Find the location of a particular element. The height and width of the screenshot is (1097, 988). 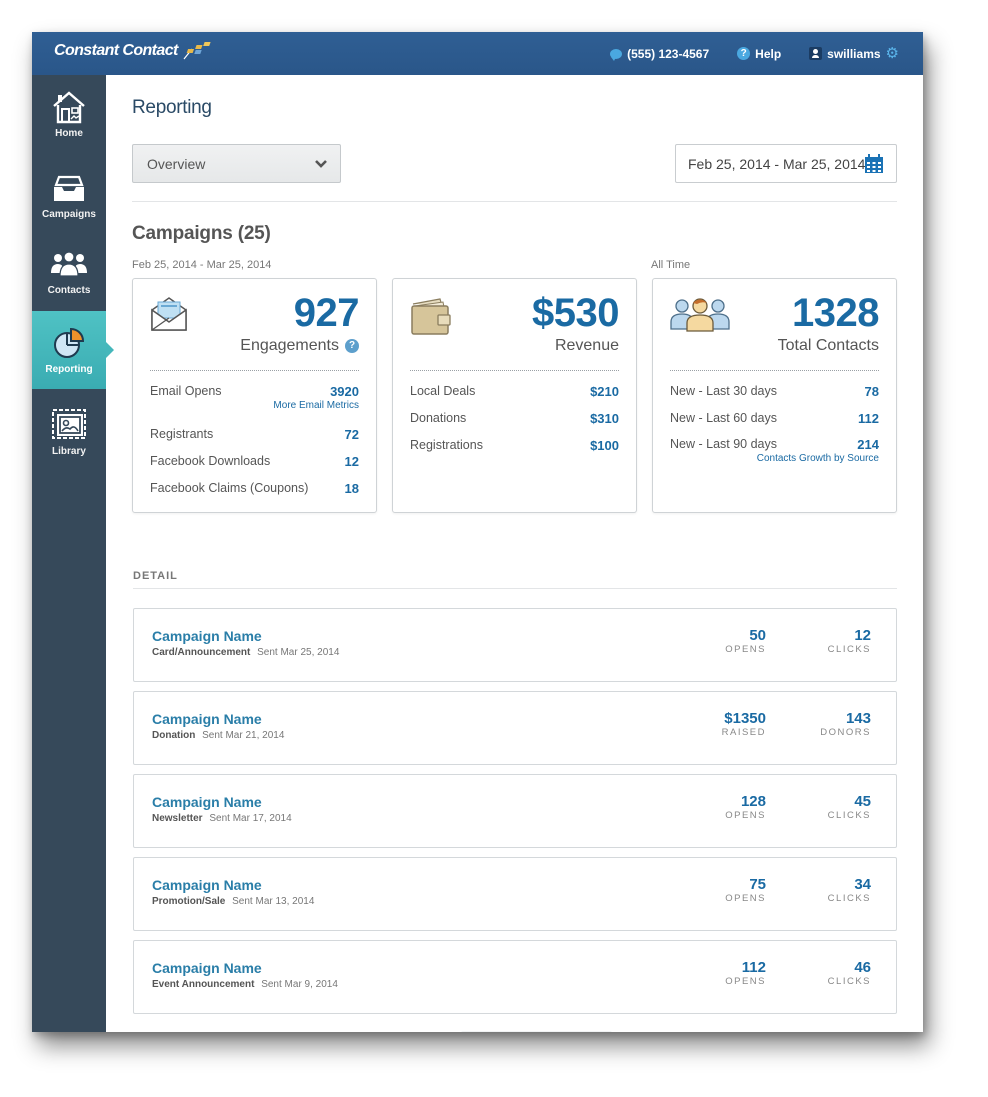

engagements-label-wrap: Engagements ? is located at coordinates (299, 346).